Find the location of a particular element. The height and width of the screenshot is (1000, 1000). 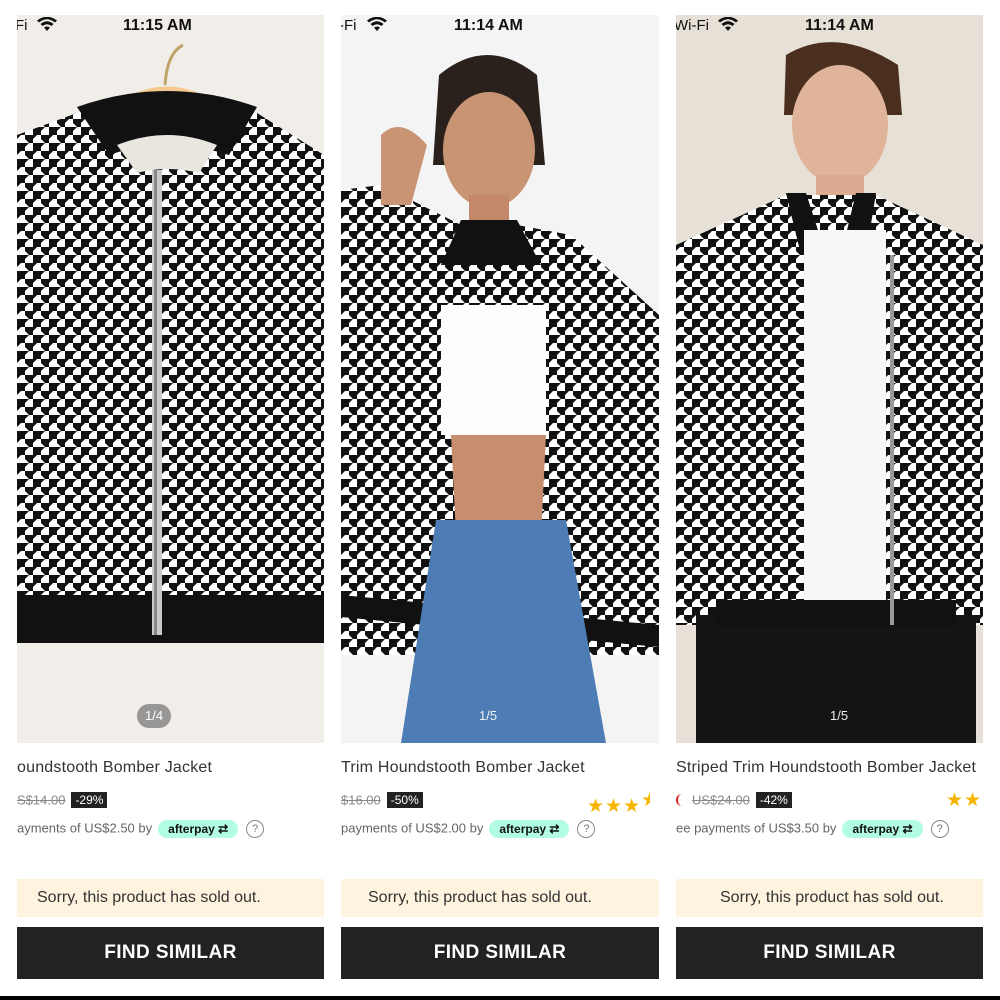

bottom-divider is located at coordinates (500, 998).